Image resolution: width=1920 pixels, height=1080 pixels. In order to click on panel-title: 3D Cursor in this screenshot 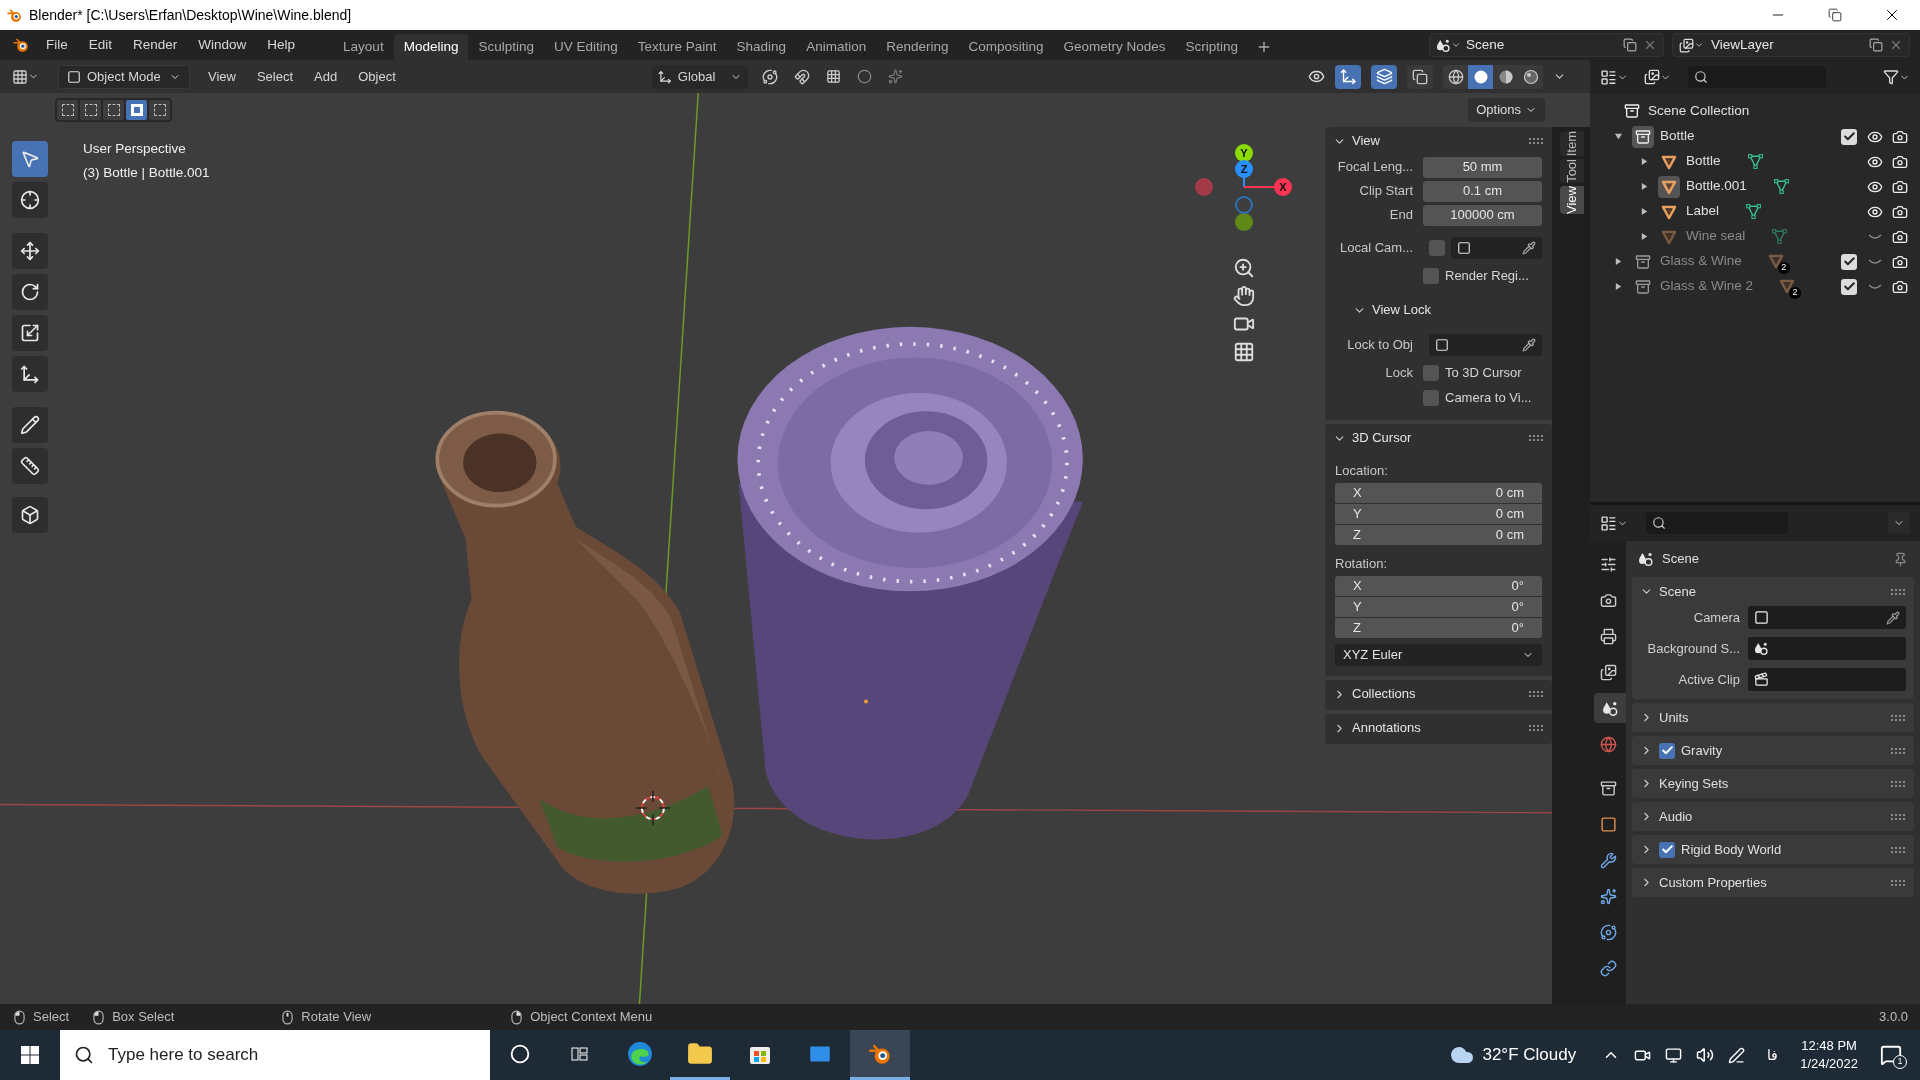, I will do `click(1382, 438)`.